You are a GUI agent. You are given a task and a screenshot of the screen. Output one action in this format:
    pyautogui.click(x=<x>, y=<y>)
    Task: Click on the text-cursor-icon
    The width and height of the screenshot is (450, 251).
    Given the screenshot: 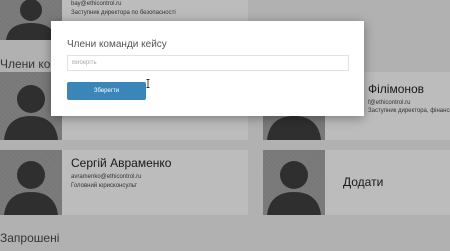 What is the action you would take?
    pyautogui.click(x=148, y=83)
    